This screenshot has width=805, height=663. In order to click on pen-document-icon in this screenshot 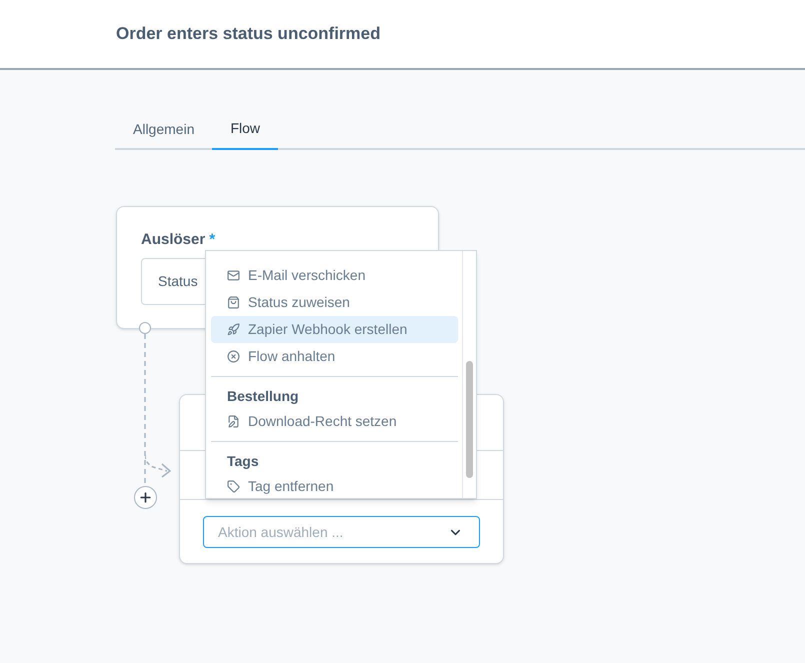, I will do `click(233, 421)`.